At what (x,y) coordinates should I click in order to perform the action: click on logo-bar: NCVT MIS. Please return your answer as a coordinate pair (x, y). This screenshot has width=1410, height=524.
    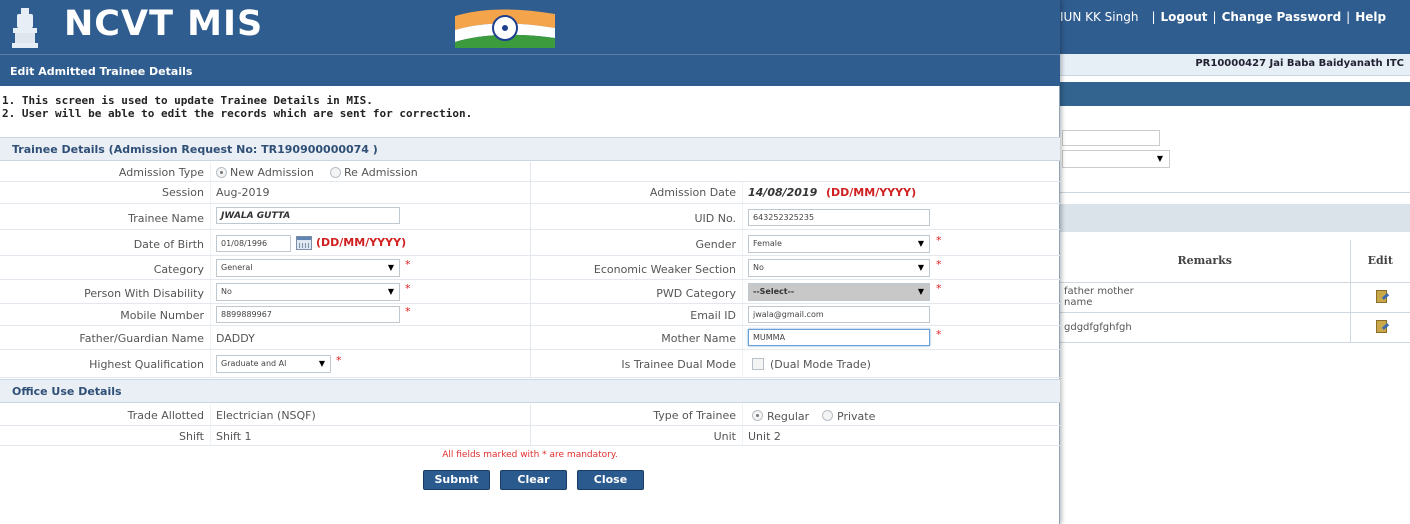
    Looking at the image, I should click on (530, 27).